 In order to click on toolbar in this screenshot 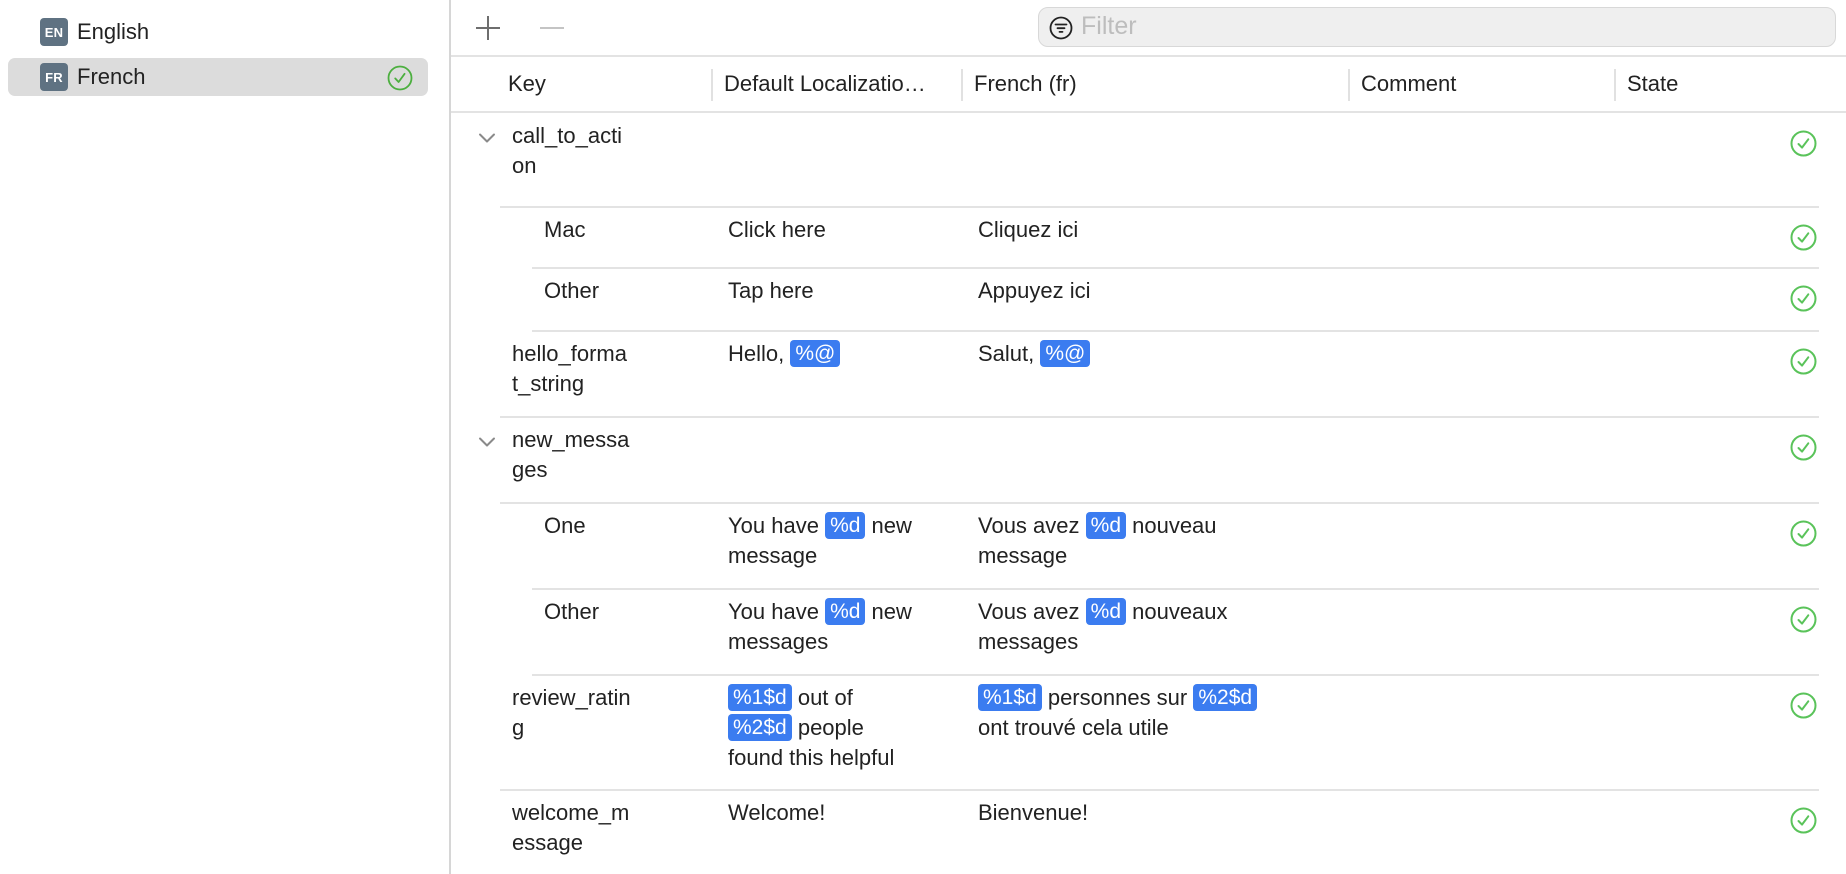, I will do `click(1148, 28)`.